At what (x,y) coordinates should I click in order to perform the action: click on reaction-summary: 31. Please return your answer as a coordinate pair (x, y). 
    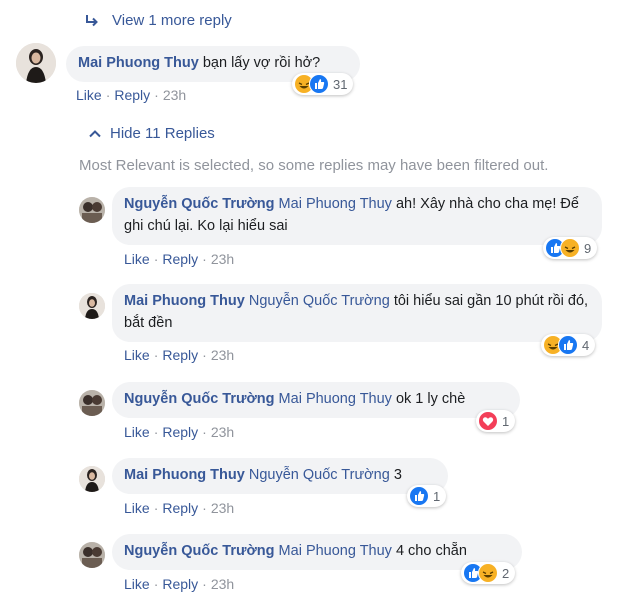
    Looking at the image, I should click on (323, 84).